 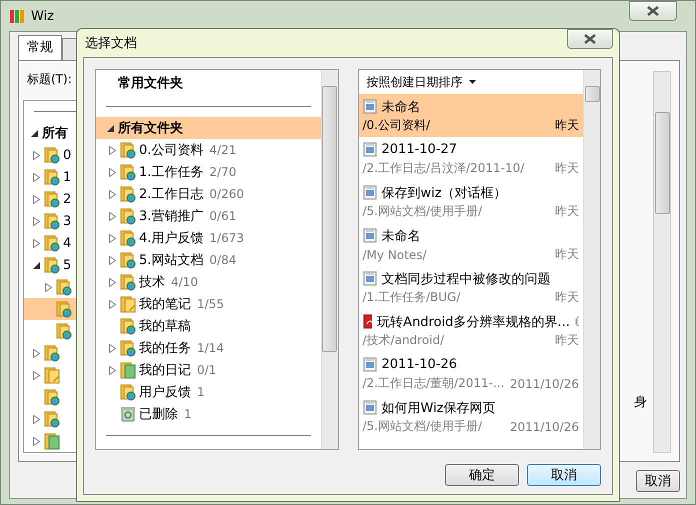 What do you see at coordinates (443, 168) in the screenshot?
I see `document-path: /2.工作日志/吕汶泽/2011-10/` at bounding box center [443, 168].